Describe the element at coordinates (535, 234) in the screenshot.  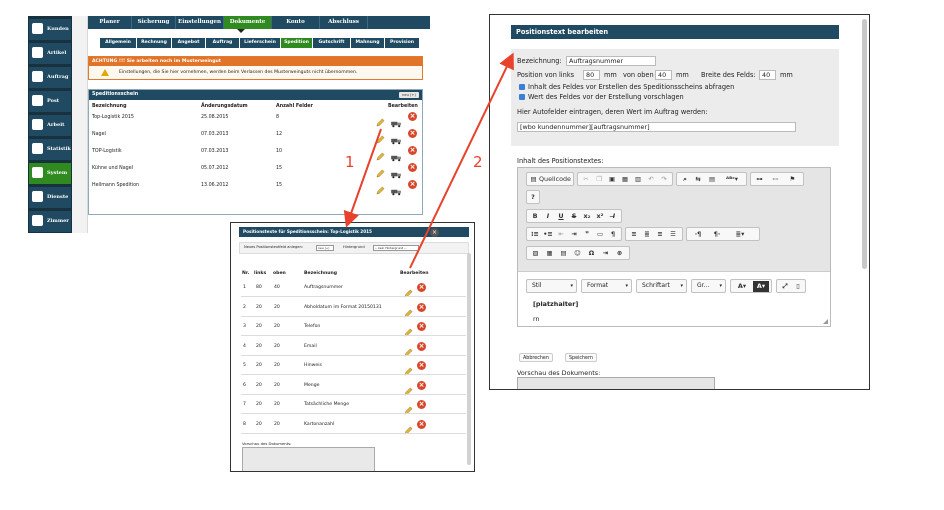
I see `numbered-list-icon: ⁝≡` at that location.